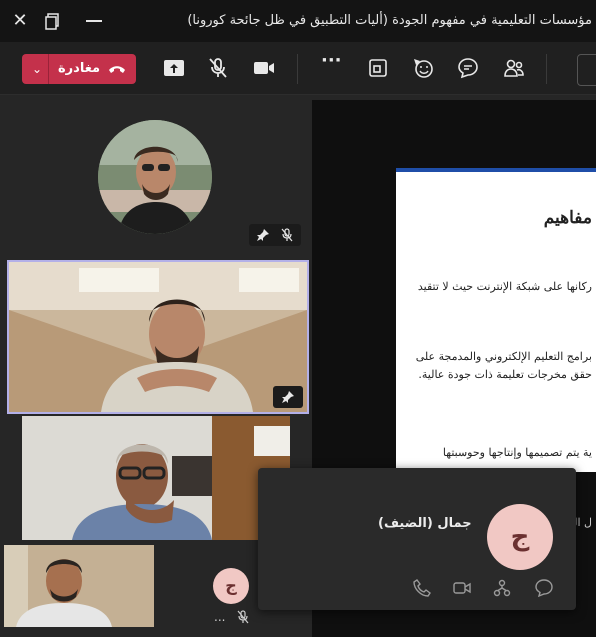 The width and height of the screenshot is (596, 637). What do you see at coordinates (502, 588) in the screenshot?
I see `org-chart-icon` at bounding box center [502, 588].